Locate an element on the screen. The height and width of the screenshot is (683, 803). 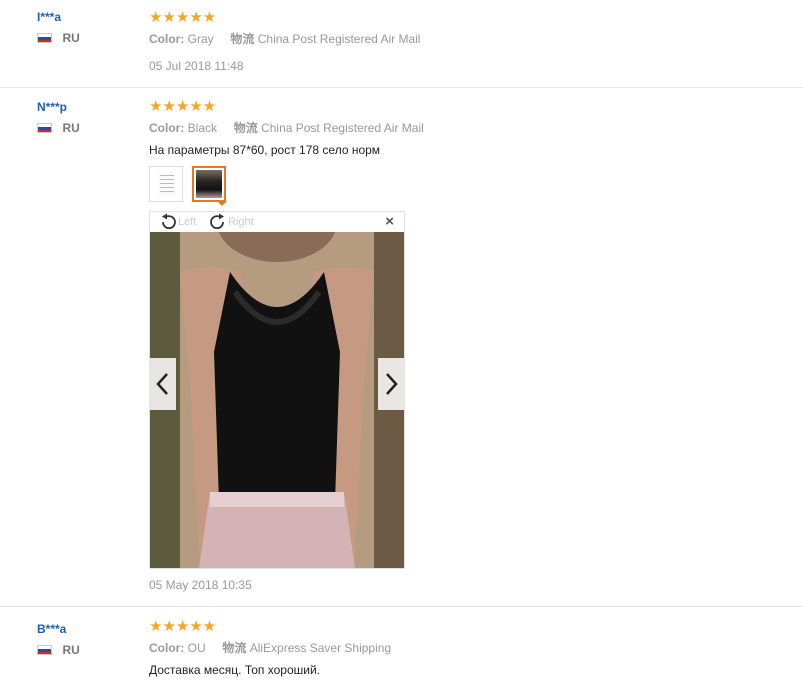
previous-image-button is located at coordinates (163, 384).